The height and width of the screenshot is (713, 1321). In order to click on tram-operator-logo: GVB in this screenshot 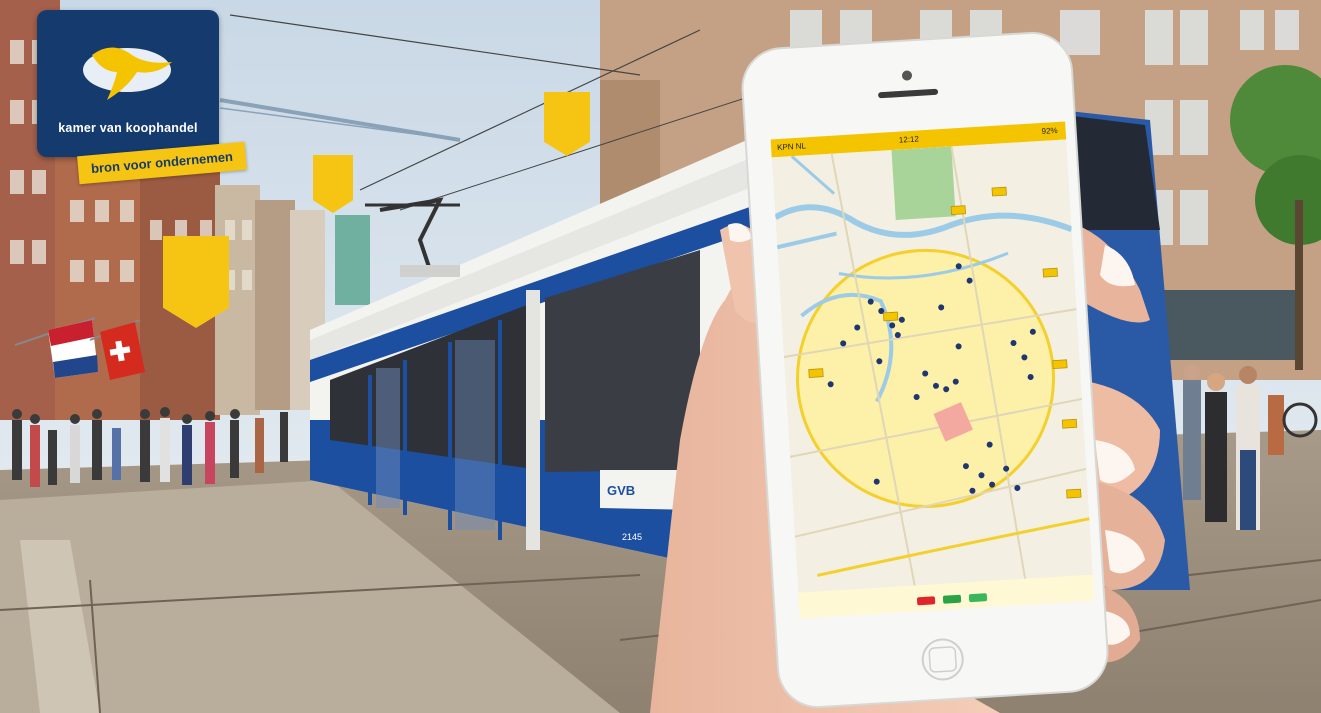, I will do `click(621, 490)`.